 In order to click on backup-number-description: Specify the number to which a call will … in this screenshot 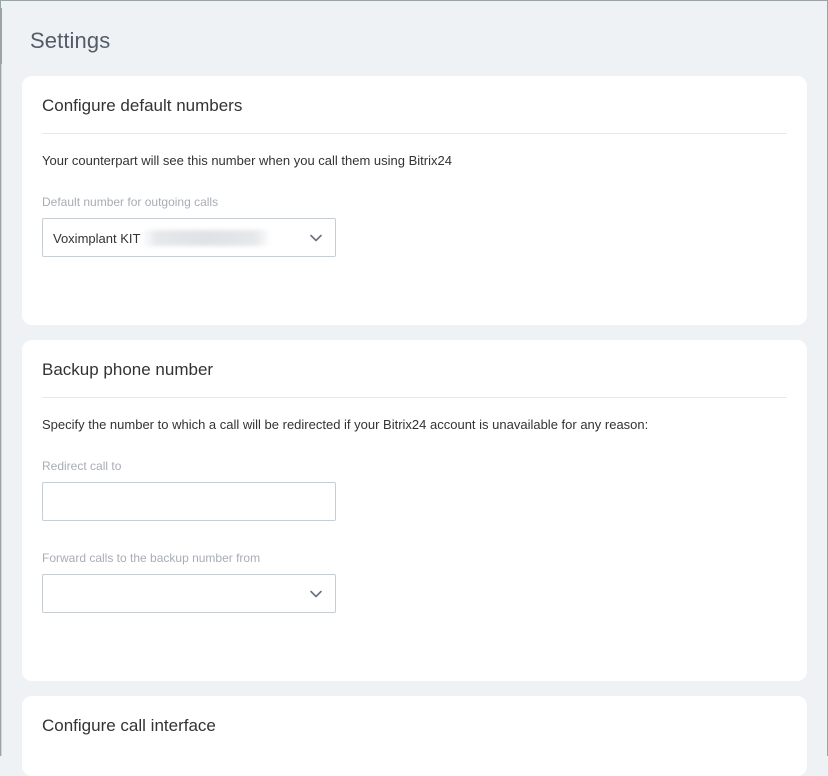, I will do `click(345, 424)`.